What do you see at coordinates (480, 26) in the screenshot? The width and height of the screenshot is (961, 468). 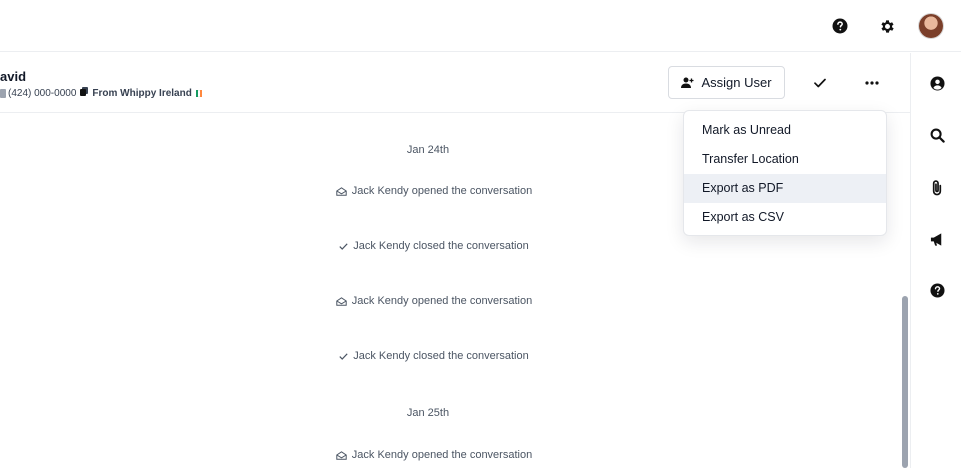 I see `top-header` at bounding box center [480, 26].